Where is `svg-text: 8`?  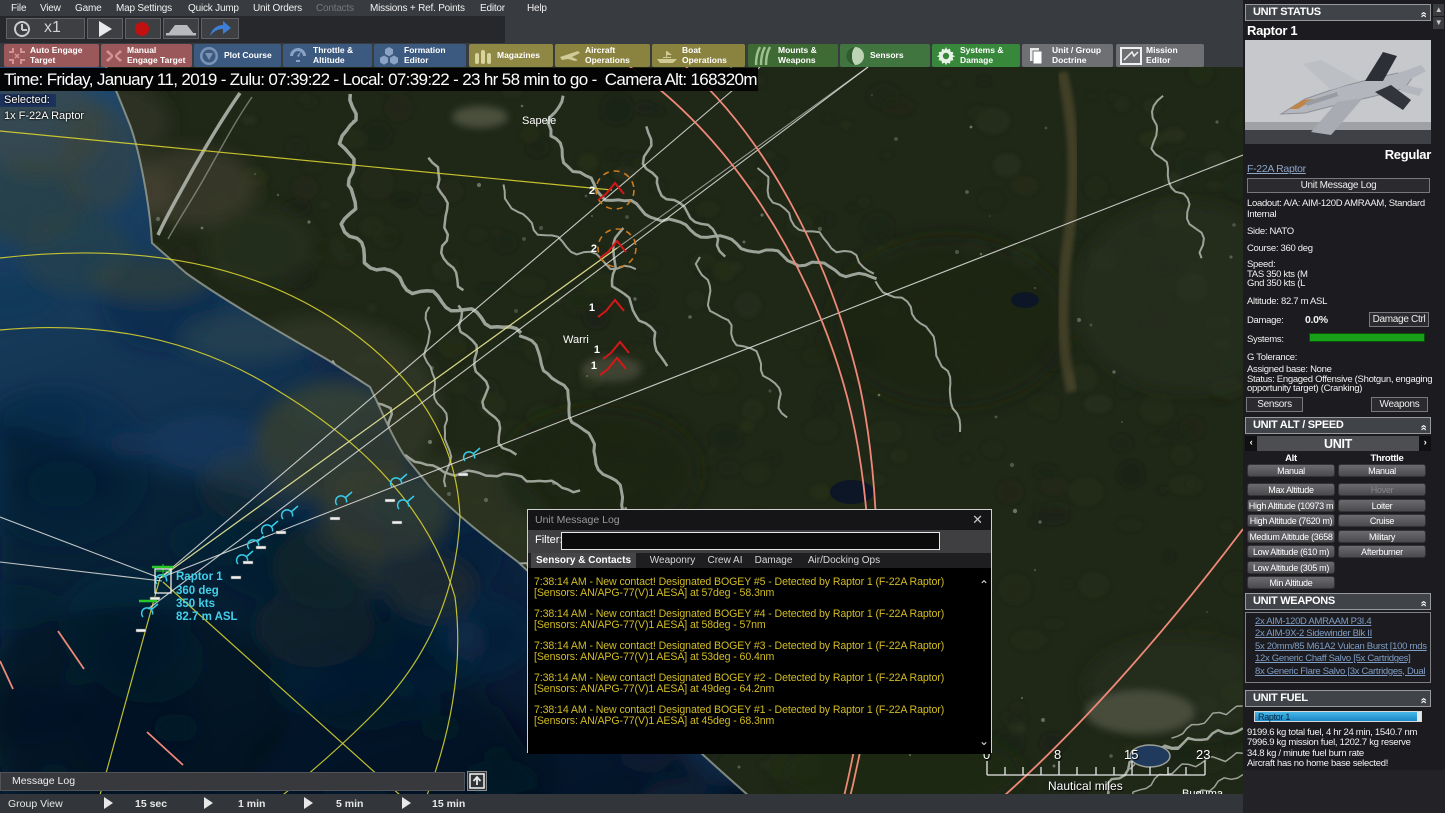 svg-text: 8 is located at coordinates (1057, 754).